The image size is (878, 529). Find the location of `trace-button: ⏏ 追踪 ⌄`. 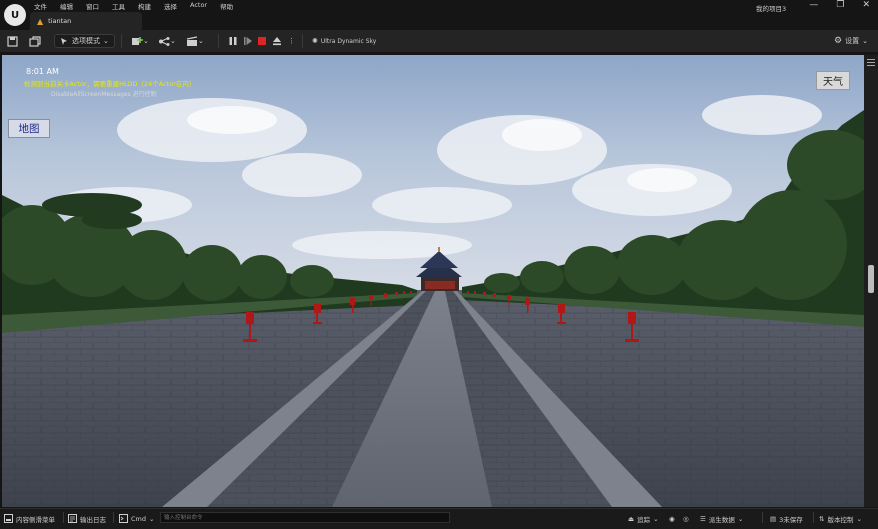

trace-button: ⏏ 追踪 ⌄ is located at coordinates (643, 518).